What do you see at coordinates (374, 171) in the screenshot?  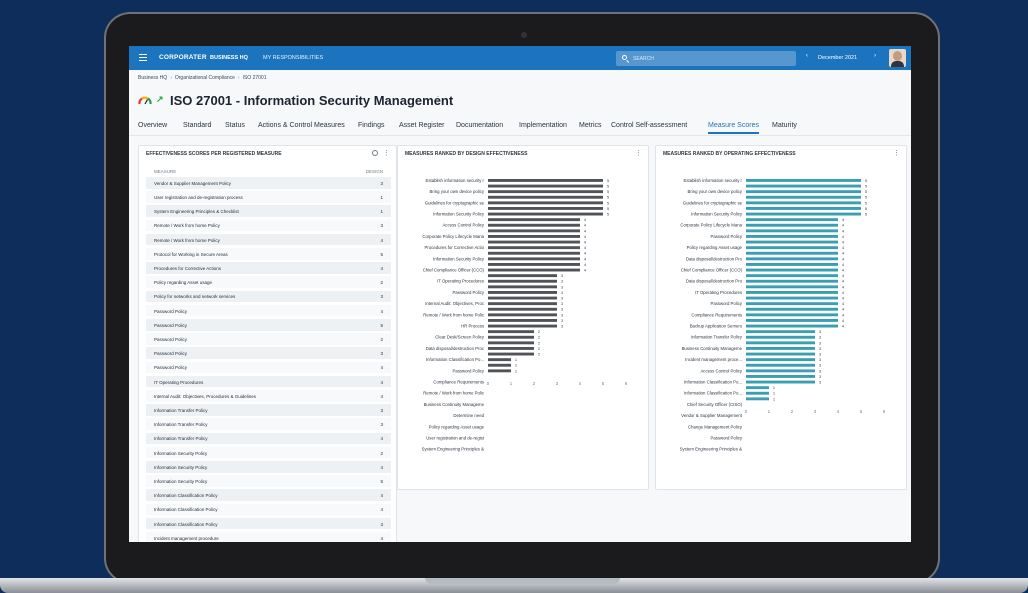 I see `column-header-design: DESIGN` at bounding box center [374, 171].